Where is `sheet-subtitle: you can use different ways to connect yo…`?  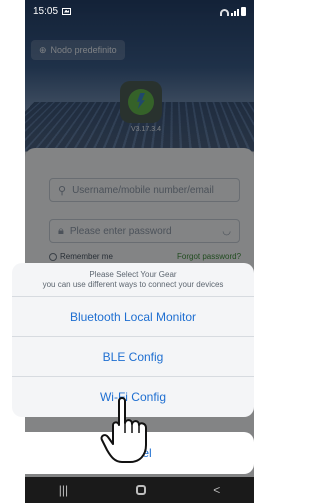 sheet-subtitle: you can use different ways to connect yo… is located at coordinates (133, 284).